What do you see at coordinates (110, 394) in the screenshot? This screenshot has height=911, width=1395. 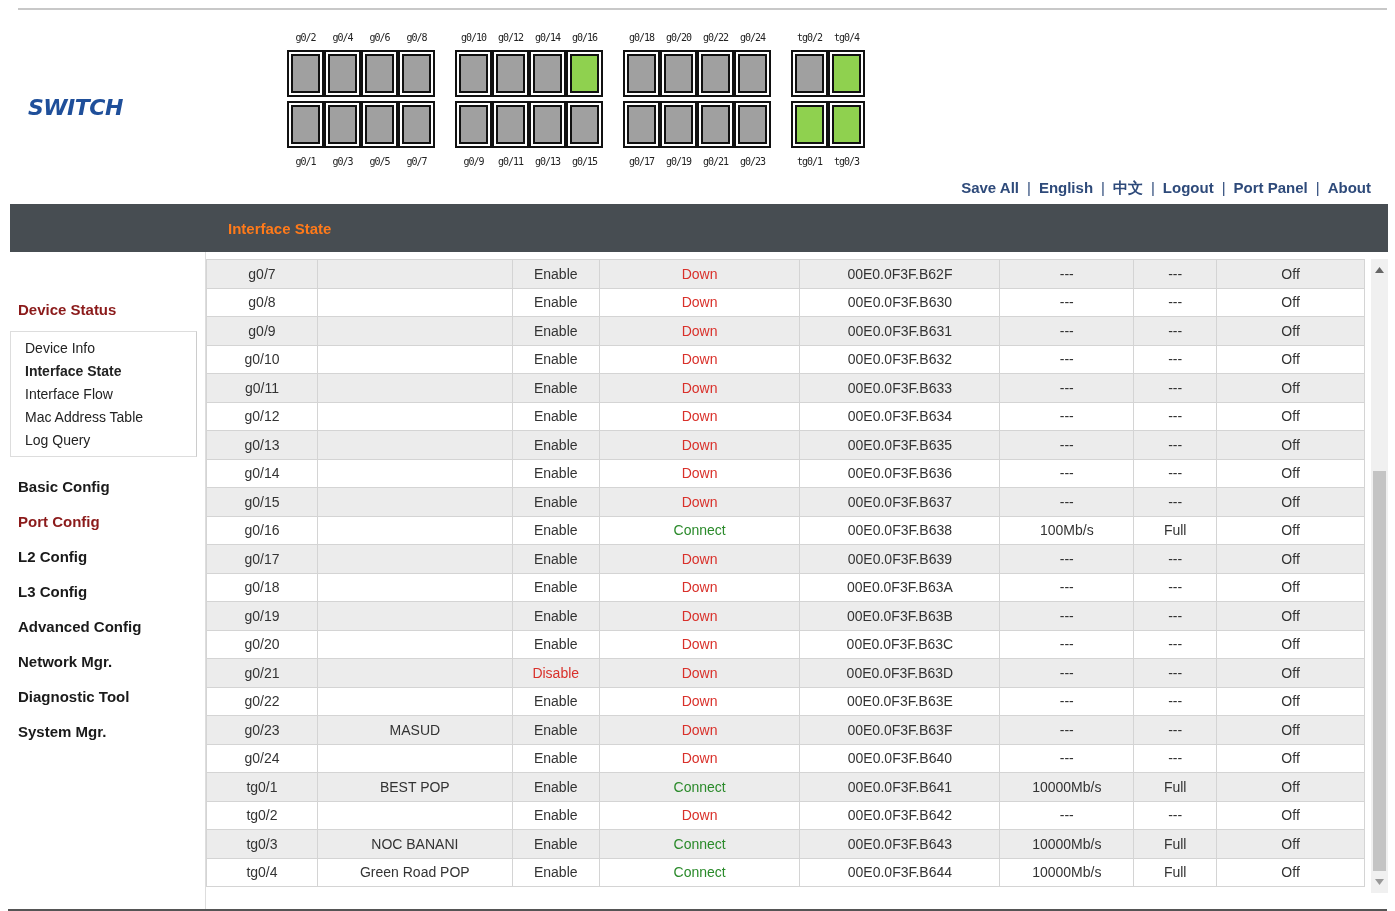 I see `submenu-item: Interface Flow` at bounding box center [110, 394].